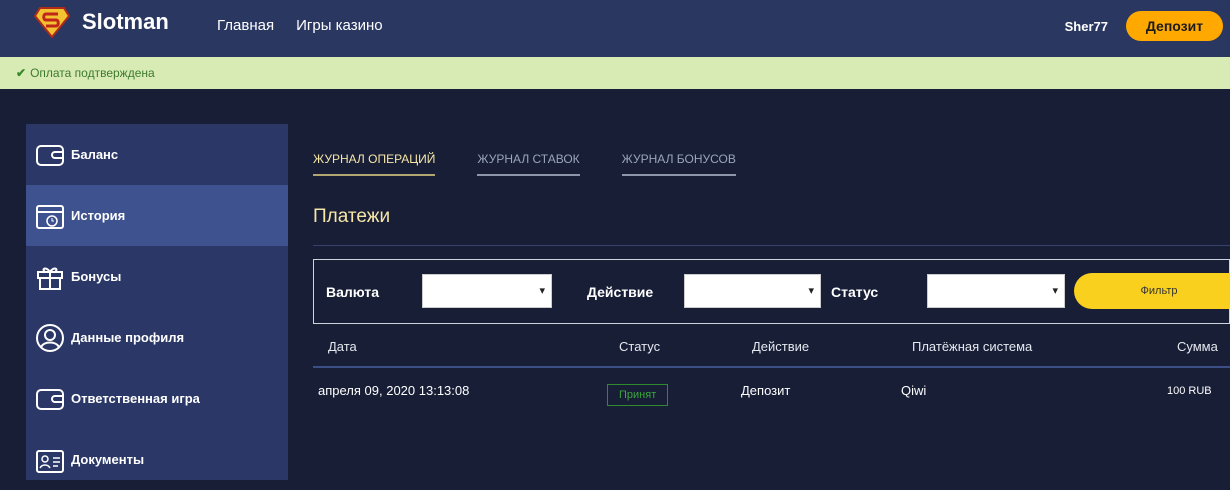 The image size is (1230, 490). Describe the element at coordinates (678, 158) in the screenshot. I see `tab-bonuses-log: ЖУРНАЛ БОНУСОВ` at that location.